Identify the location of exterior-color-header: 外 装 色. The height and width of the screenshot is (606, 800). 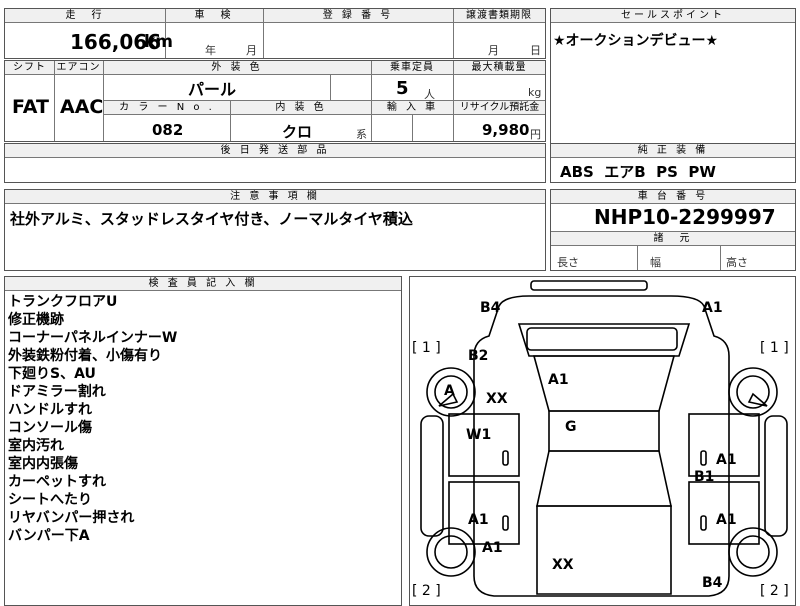
(237, 68).